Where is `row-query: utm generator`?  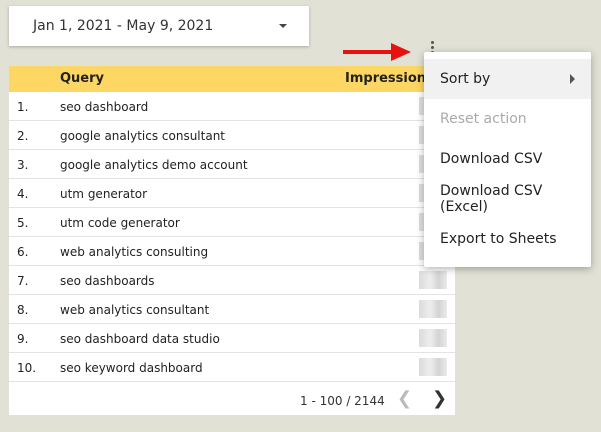
row-query: utm generator is located at coordinates (104, 194).